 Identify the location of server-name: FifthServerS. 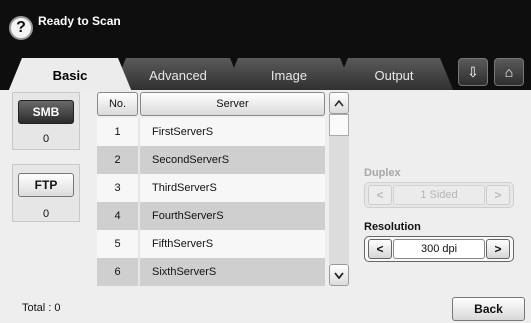
(232, 244).